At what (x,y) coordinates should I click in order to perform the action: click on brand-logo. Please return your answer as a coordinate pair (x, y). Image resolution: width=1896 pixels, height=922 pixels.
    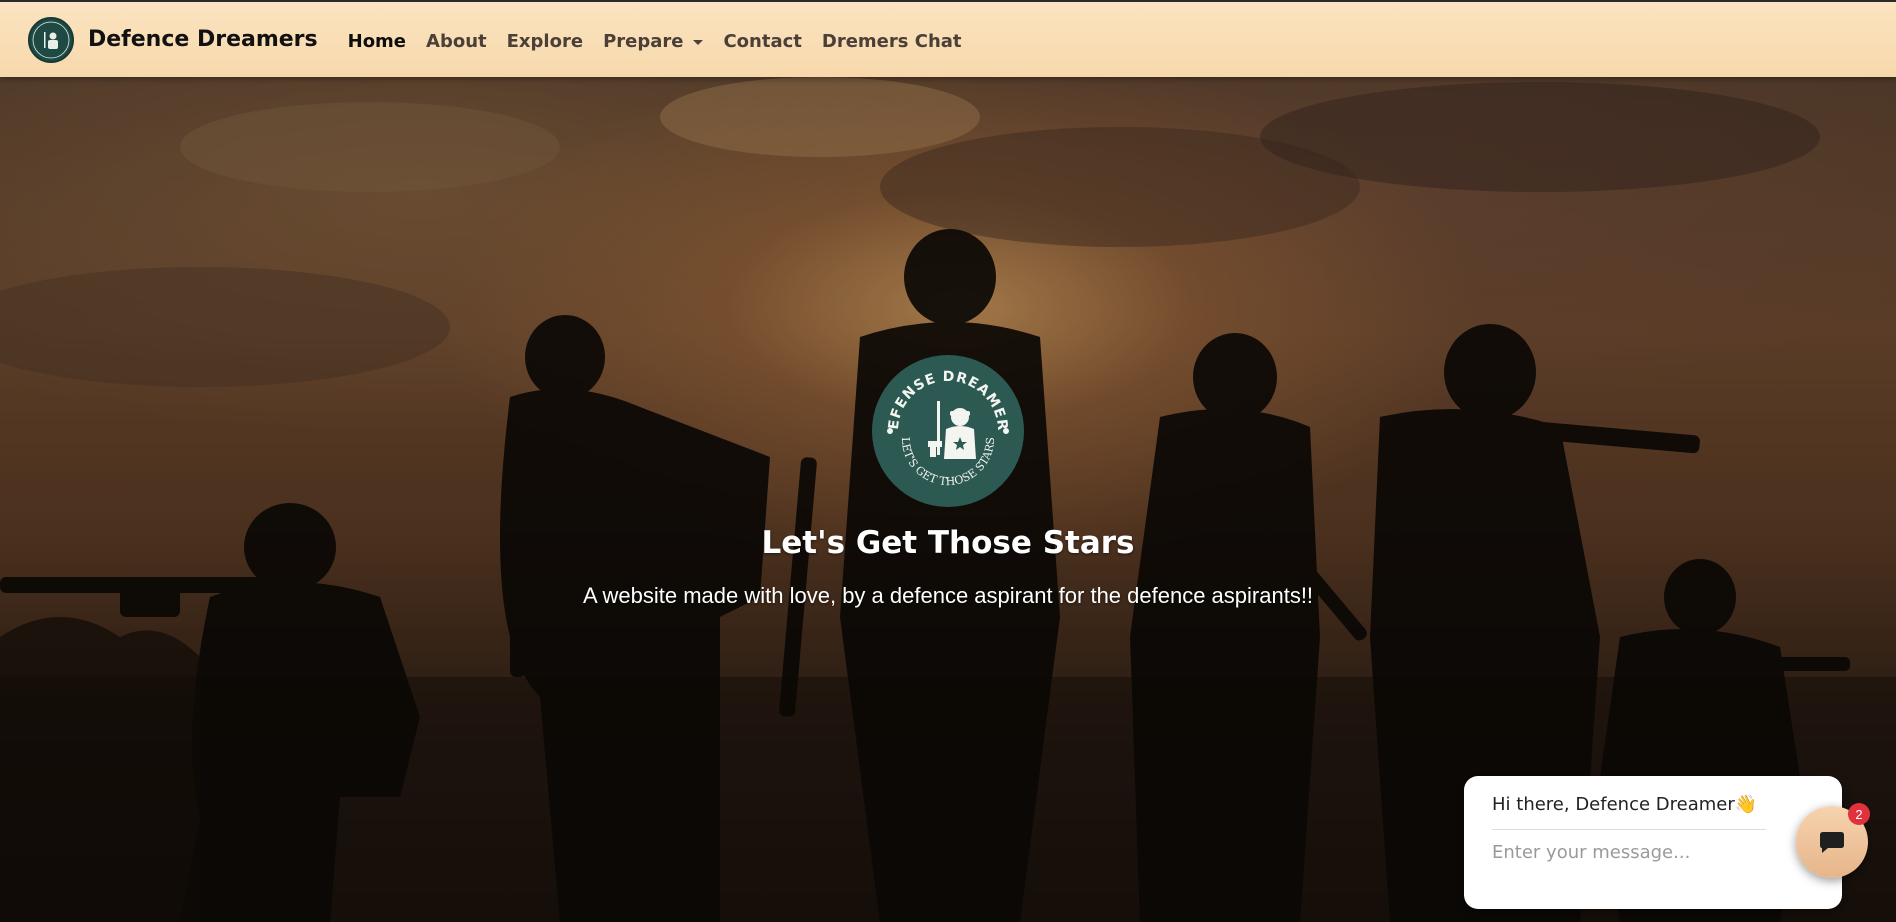
    Looking at the image, I should click on (51, 39).